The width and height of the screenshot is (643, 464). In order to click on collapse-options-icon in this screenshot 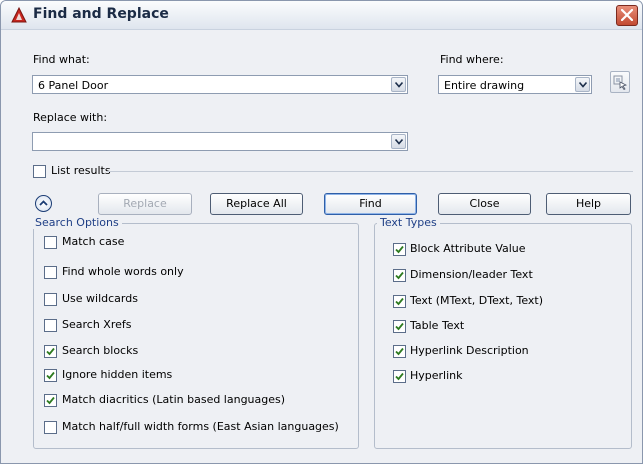, I will do `click(43, 203)`.